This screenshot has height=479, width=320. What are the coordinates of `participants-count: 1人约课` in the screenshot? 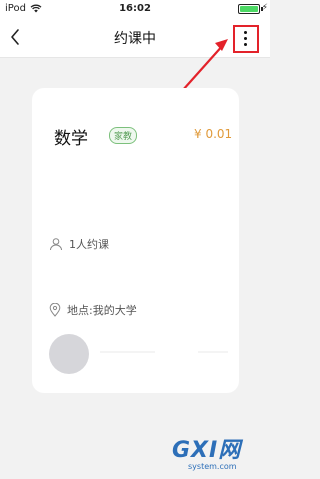 It's located at (89, 244).